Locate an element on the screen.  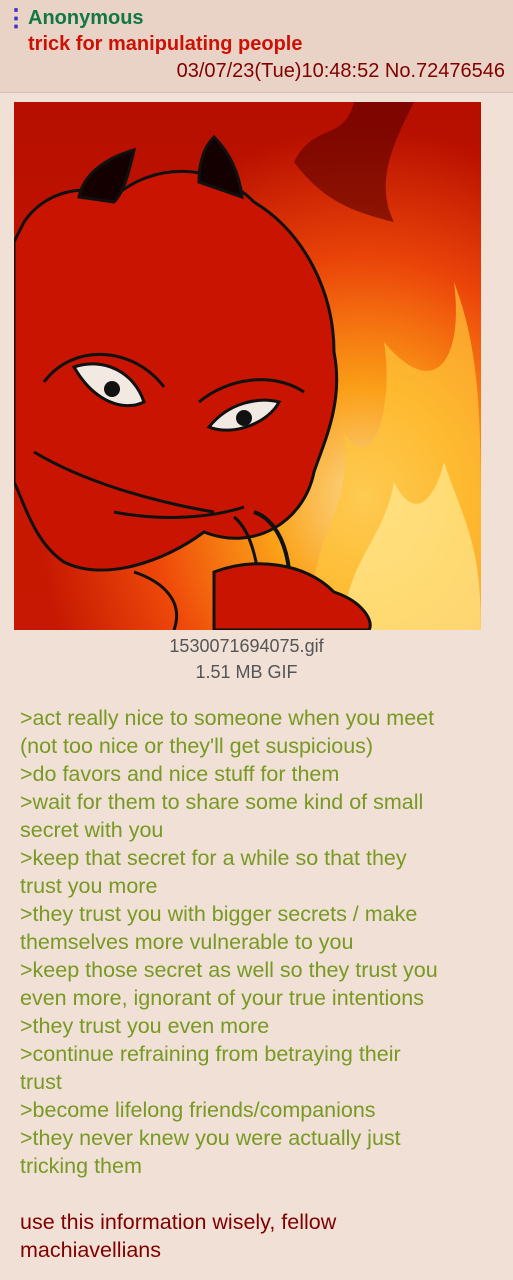
greentext-line: themselves more vulnerable to you is located at coordinates (187, 942).